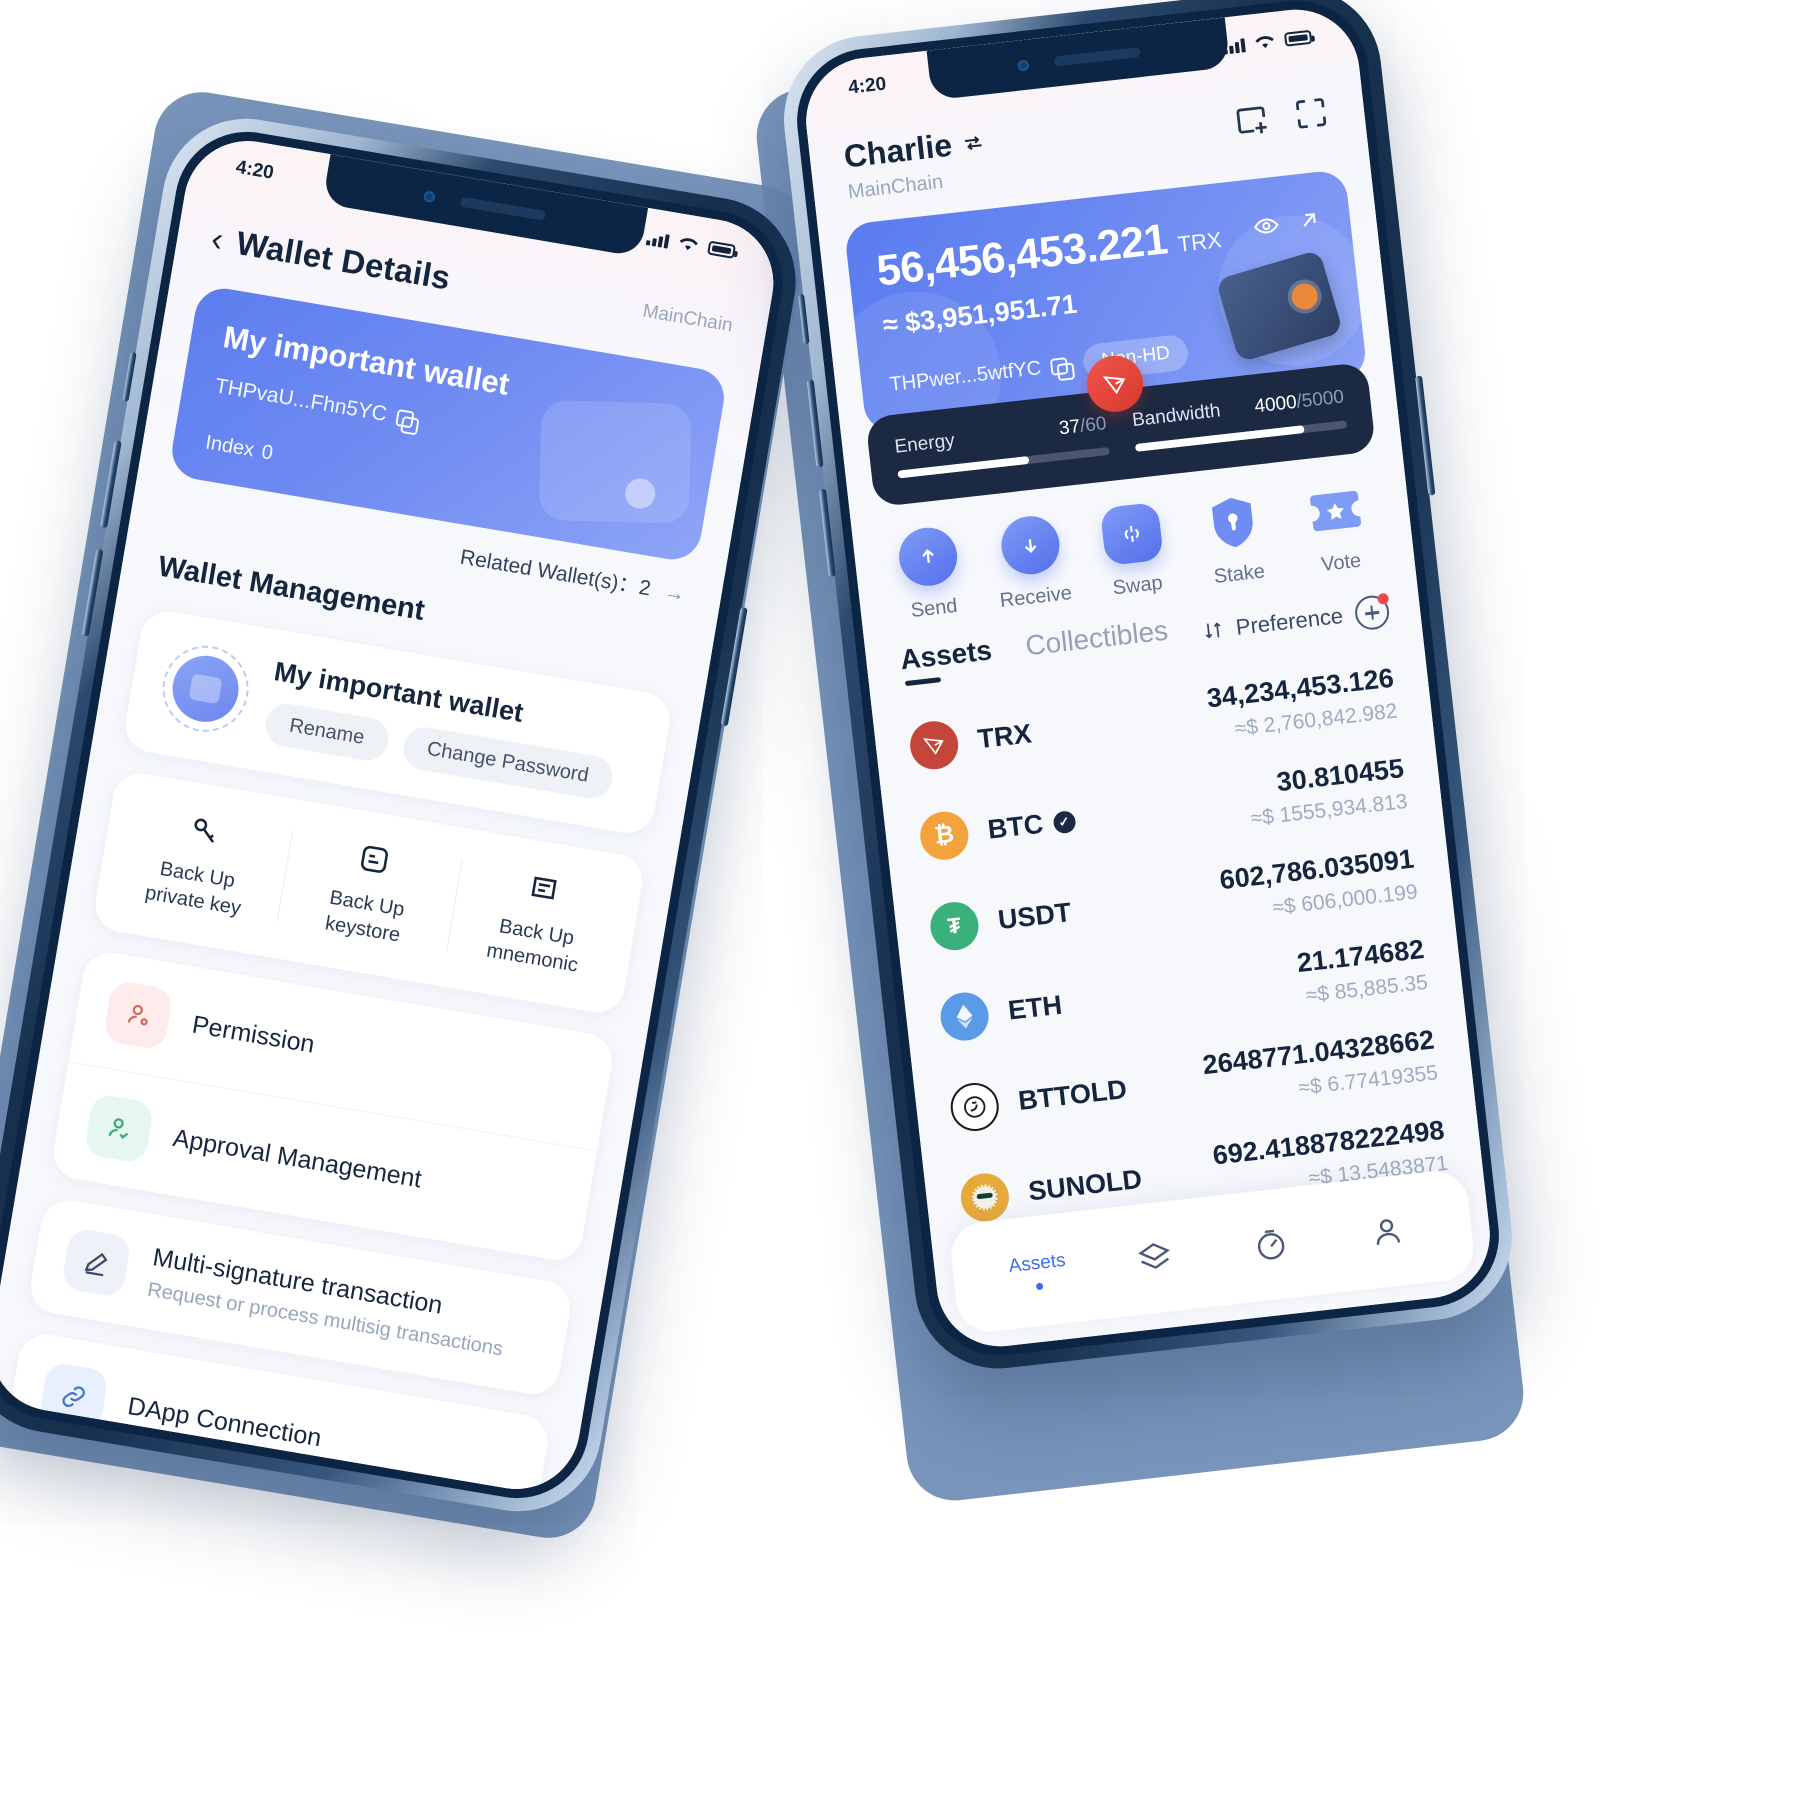  What do you see at coordinates (1199, 242) in the screenshot?
I see `balance-unit: TRX` at bounding box center [1199, 242].